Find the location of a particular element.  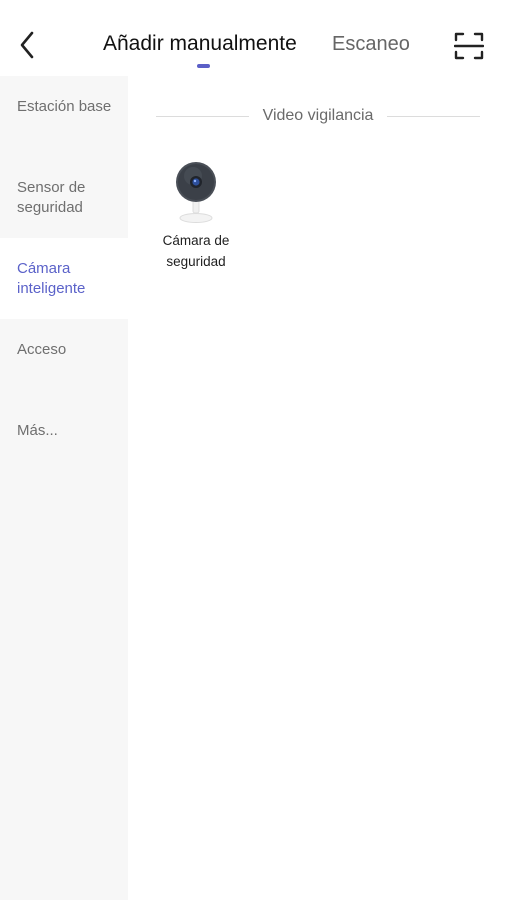

chevron-left-icon is located at coordinates (27, 45).